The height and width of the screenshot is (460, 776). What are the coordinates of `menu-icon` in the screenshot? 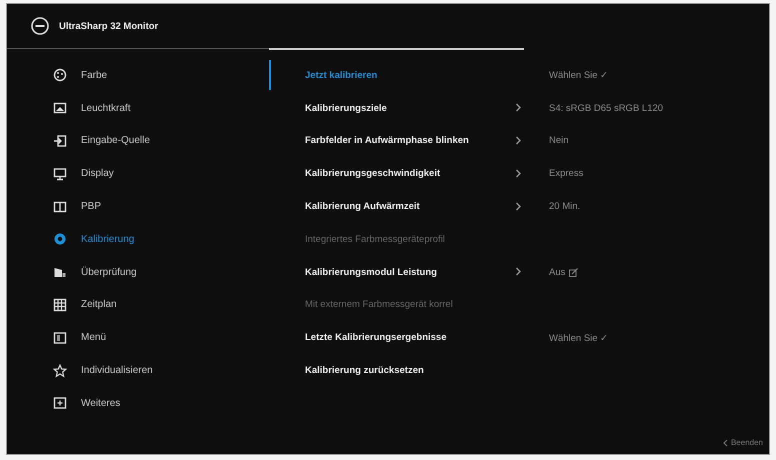 It's located at (60, 337).